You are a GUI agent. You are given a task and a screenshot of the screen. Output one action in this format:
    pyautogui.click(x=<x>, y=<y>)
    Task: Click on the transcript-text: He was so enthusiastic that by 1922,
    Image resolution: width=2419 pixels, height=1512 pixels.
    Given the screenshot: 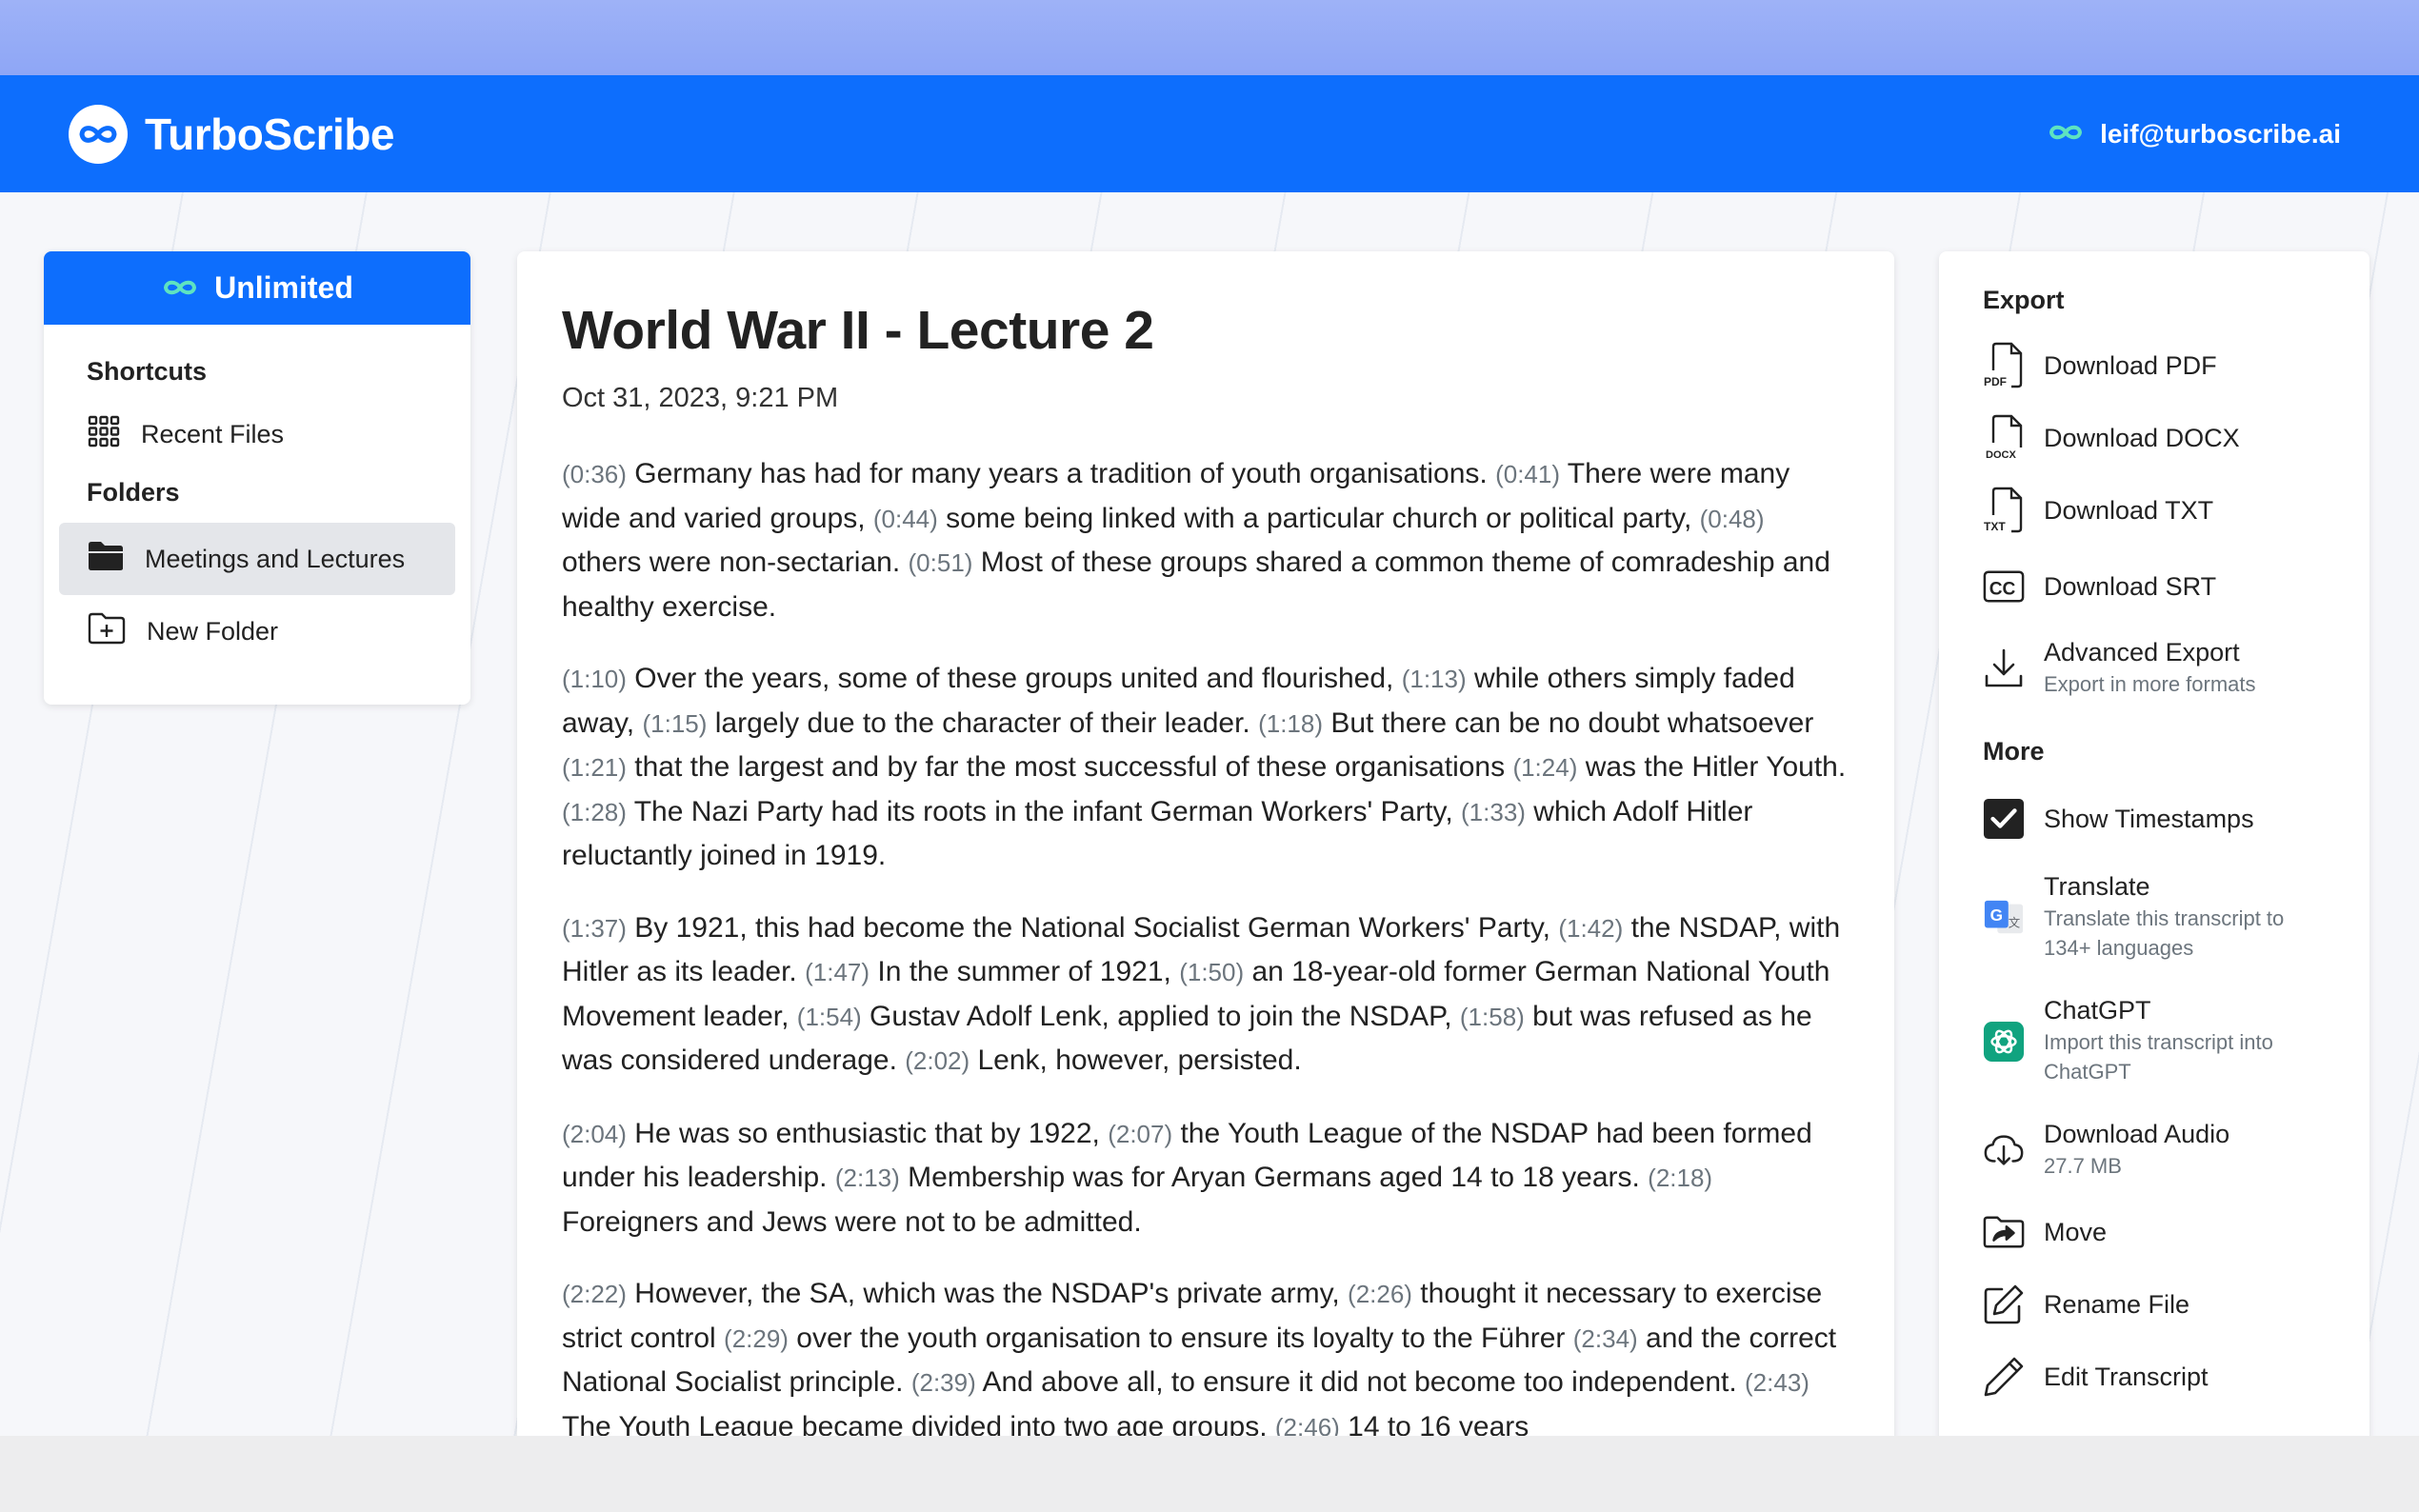 What is the action you would take?
    pyautogui.click(x=867, y=1133)
    